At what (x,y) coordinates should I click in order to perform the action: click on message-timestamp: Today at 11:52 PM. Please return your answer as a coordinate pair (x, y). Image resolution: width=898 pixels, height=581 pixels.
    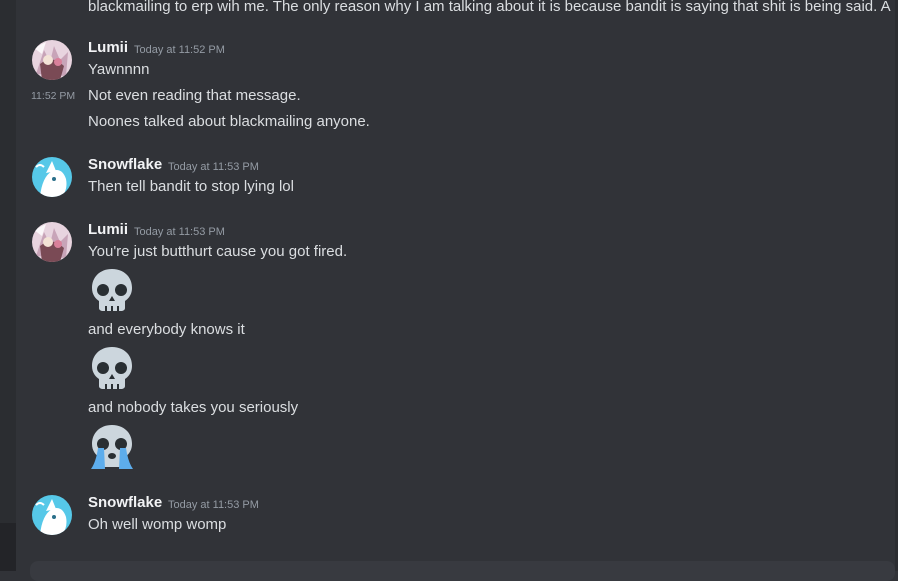
    Looking at the image, I should click on (179, 50).